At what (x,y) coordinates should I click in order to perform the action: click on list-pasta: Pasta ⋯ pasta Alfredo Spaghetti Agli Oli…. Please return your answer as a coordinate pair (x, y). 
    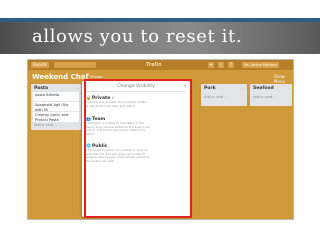
    Looking at the image, I should click on (56, 107).